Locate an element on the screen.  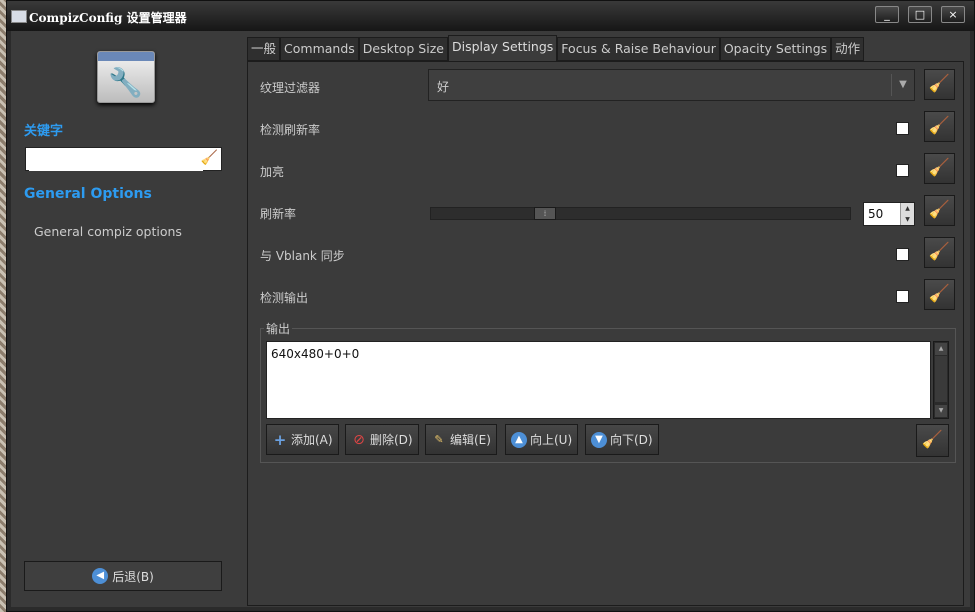
scrollbar-thumb is located at coordinates (941, 379).